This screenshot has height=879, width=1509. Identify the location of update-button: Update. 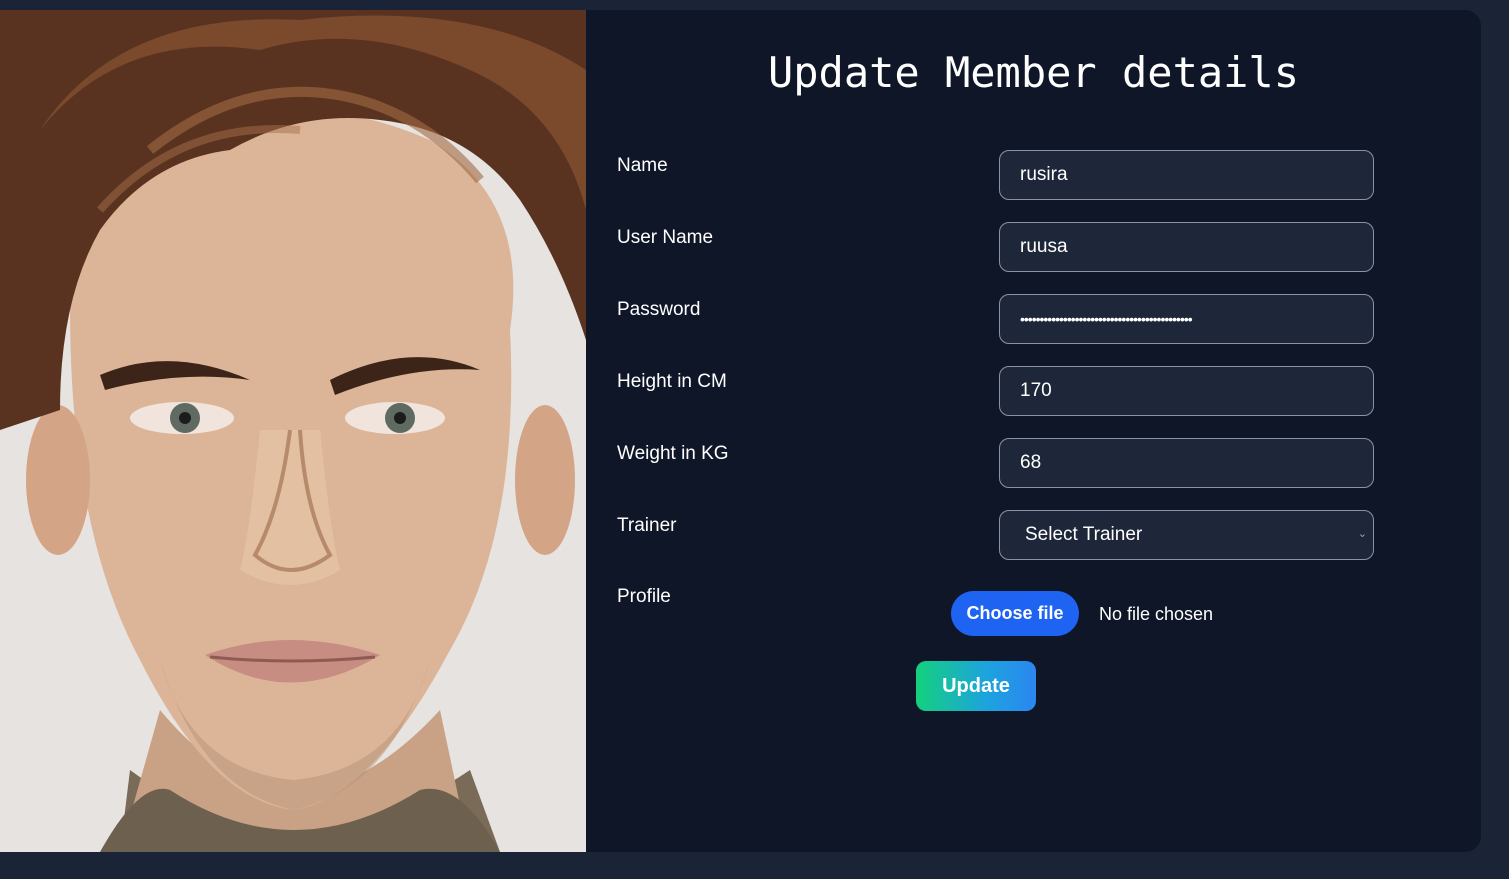
(976, 686).